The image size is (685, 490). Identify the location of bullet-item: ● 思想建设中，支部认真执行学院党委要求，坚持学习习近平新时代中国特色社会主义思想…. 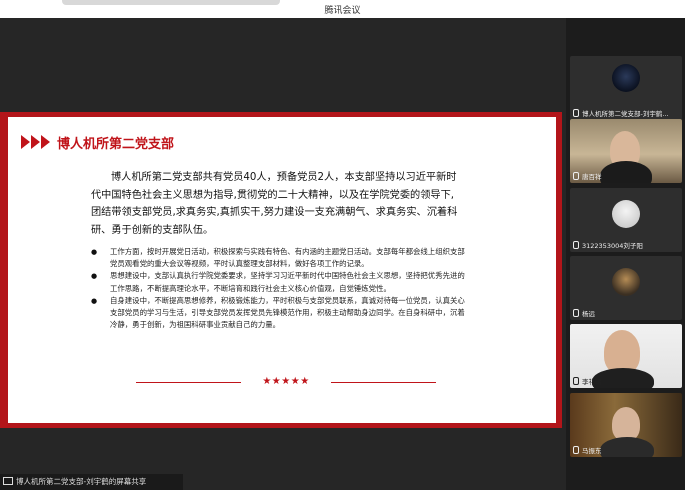
(278, 282).